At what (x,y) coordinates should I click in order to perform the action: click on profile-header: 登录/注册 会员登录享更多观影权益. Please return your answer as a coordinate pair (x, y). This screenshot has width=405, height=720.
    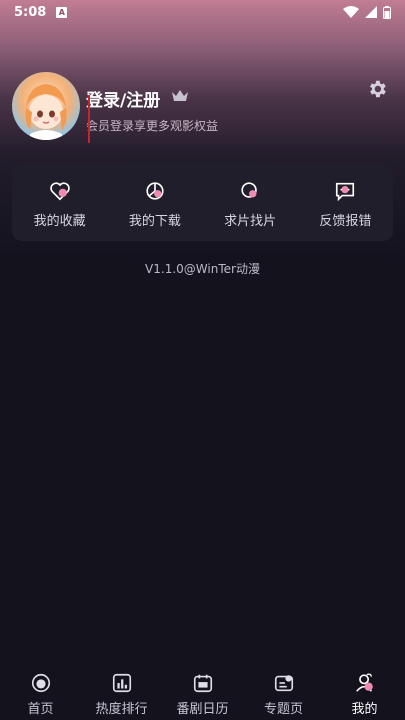
    Looking at the image, I should click on (202, 107).